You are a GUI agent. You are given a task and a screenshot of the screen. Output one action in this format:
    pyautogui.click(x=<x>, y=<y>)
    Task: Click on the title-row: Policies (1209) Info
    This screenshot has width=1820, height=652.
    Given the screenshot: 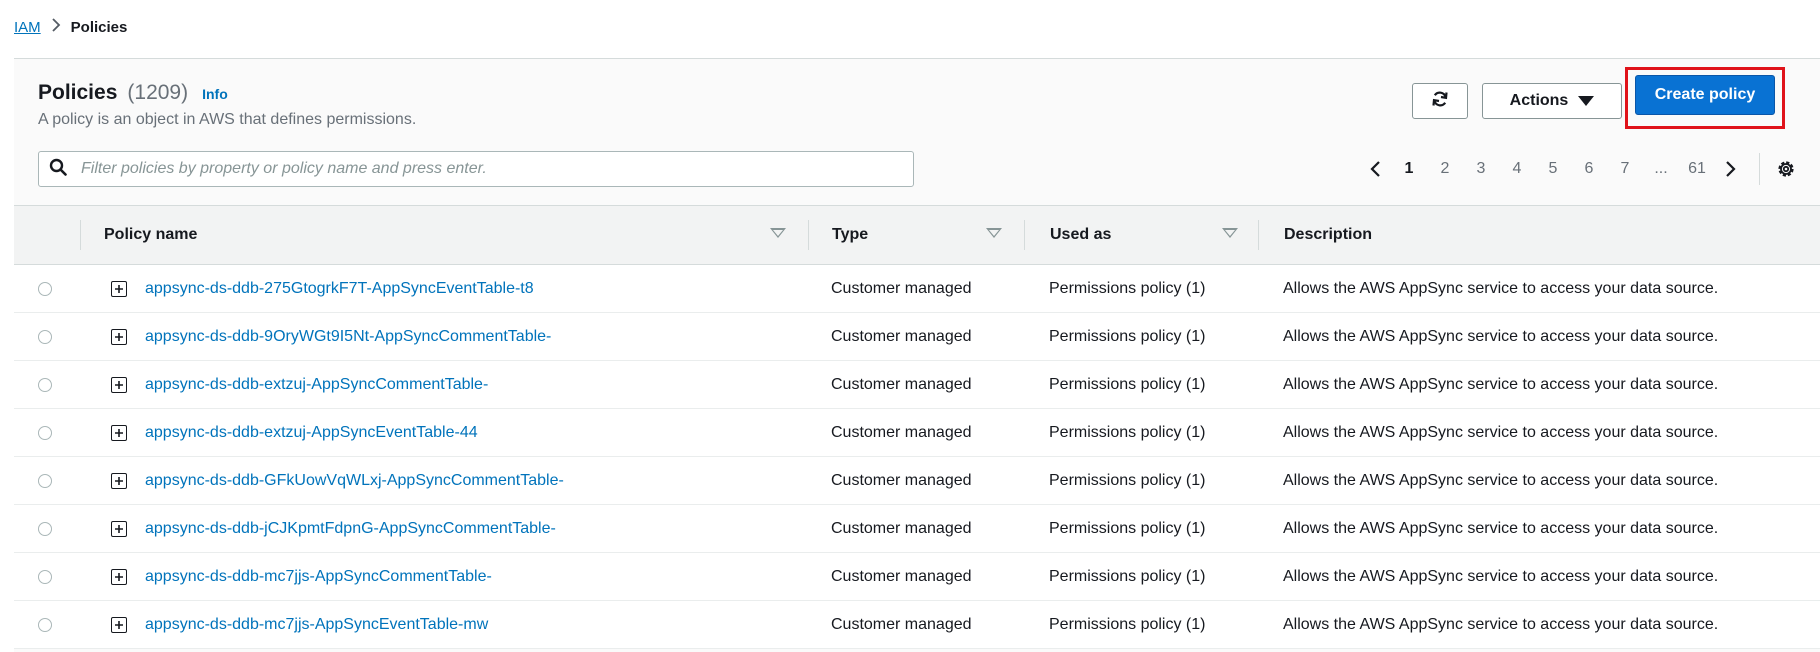 What is the action you would take?
    pyautogui.click(x=133, y=93)
    